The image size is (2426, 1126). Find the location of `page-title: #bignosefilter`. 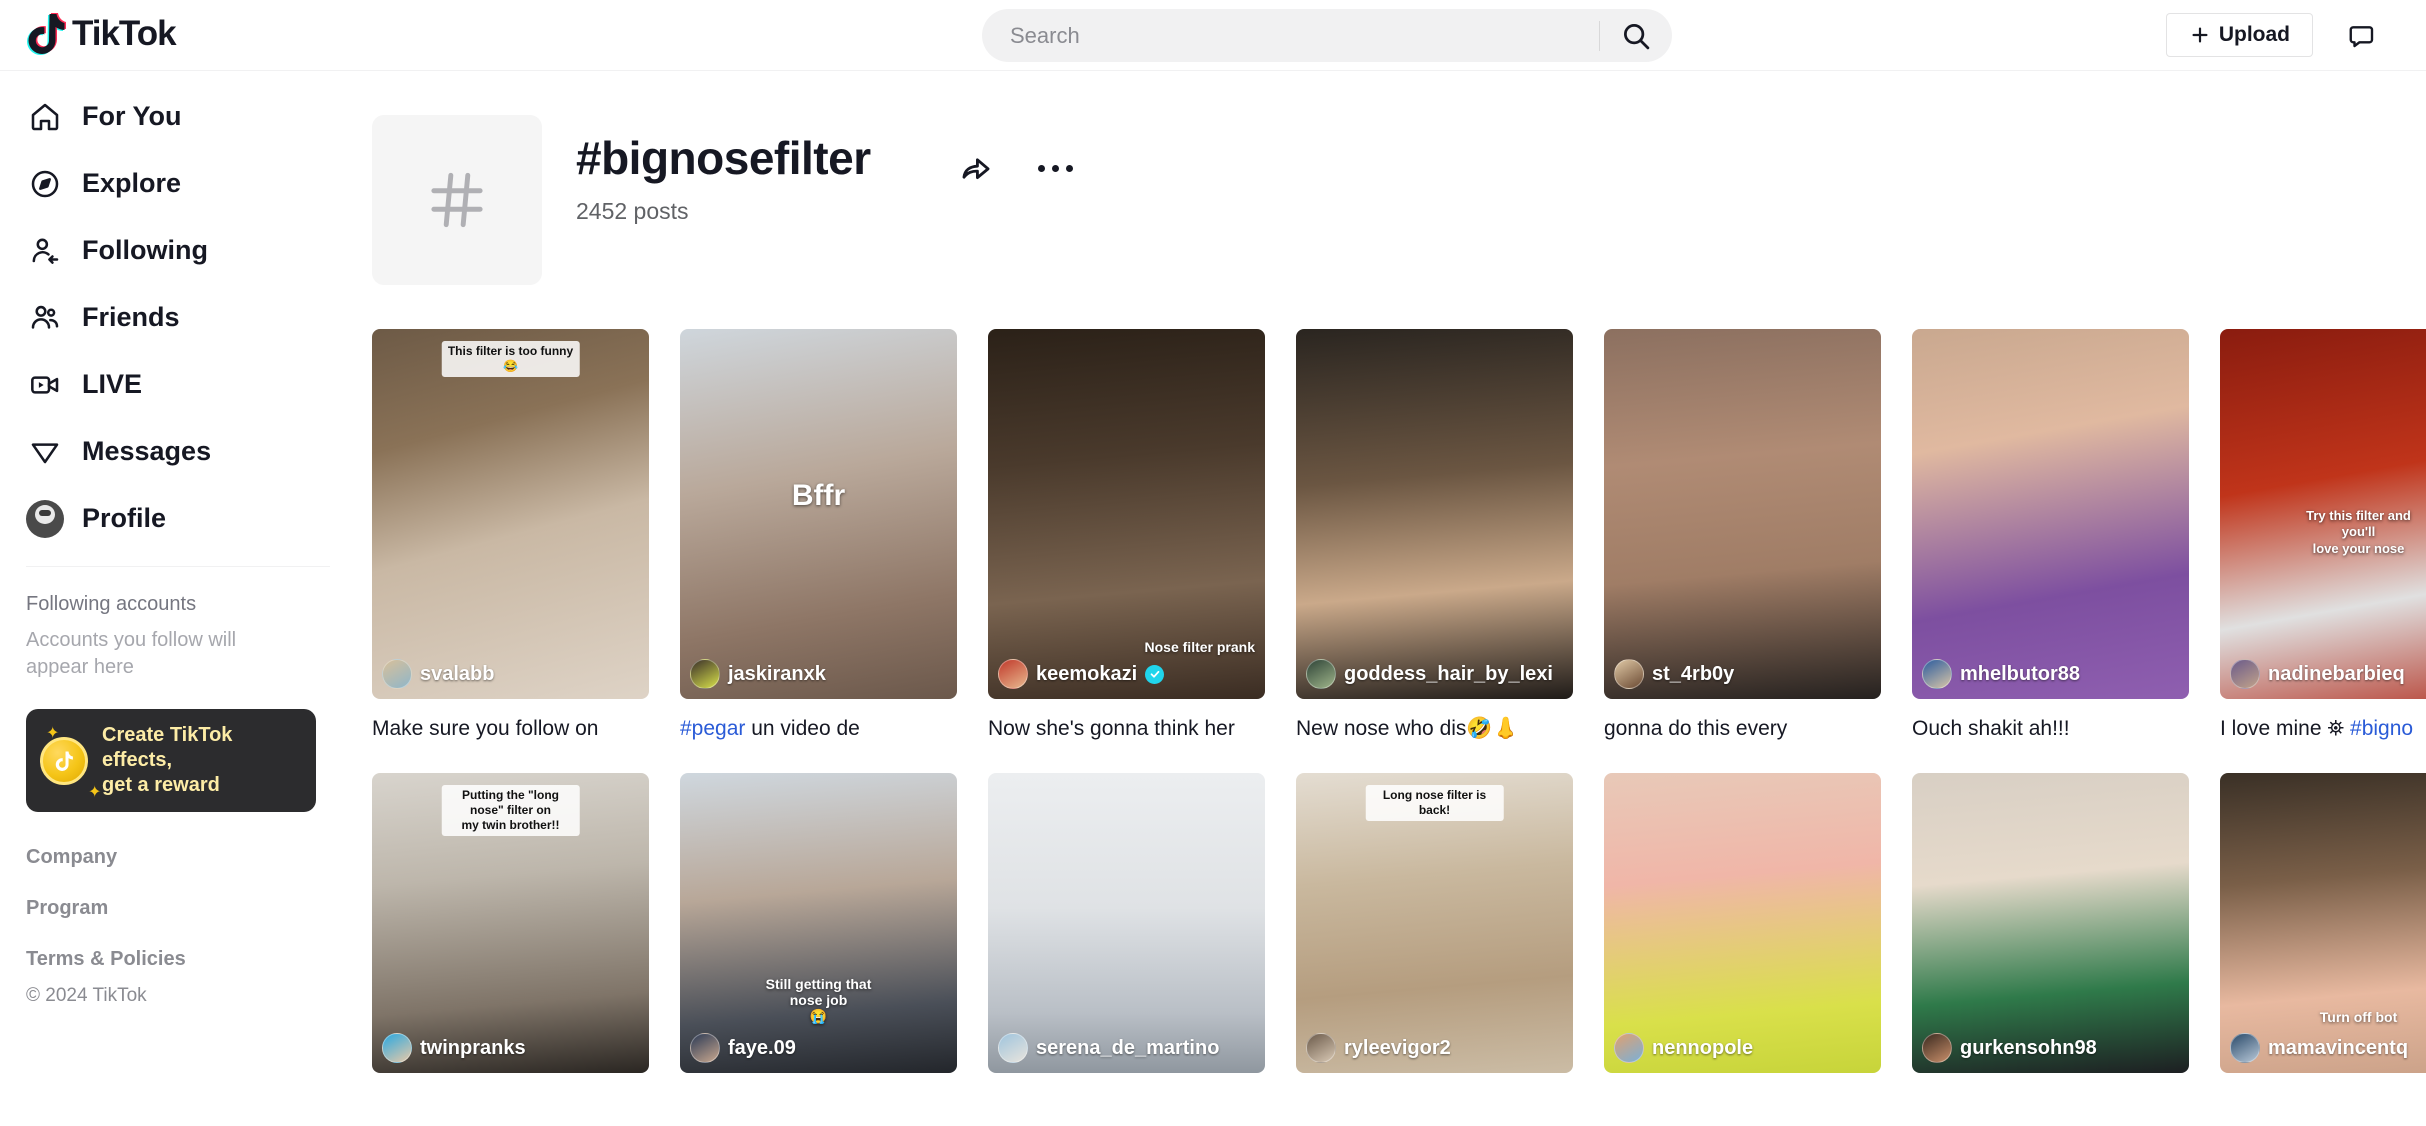

page-title: #bignosefilter is located at coordinates (723, 158).